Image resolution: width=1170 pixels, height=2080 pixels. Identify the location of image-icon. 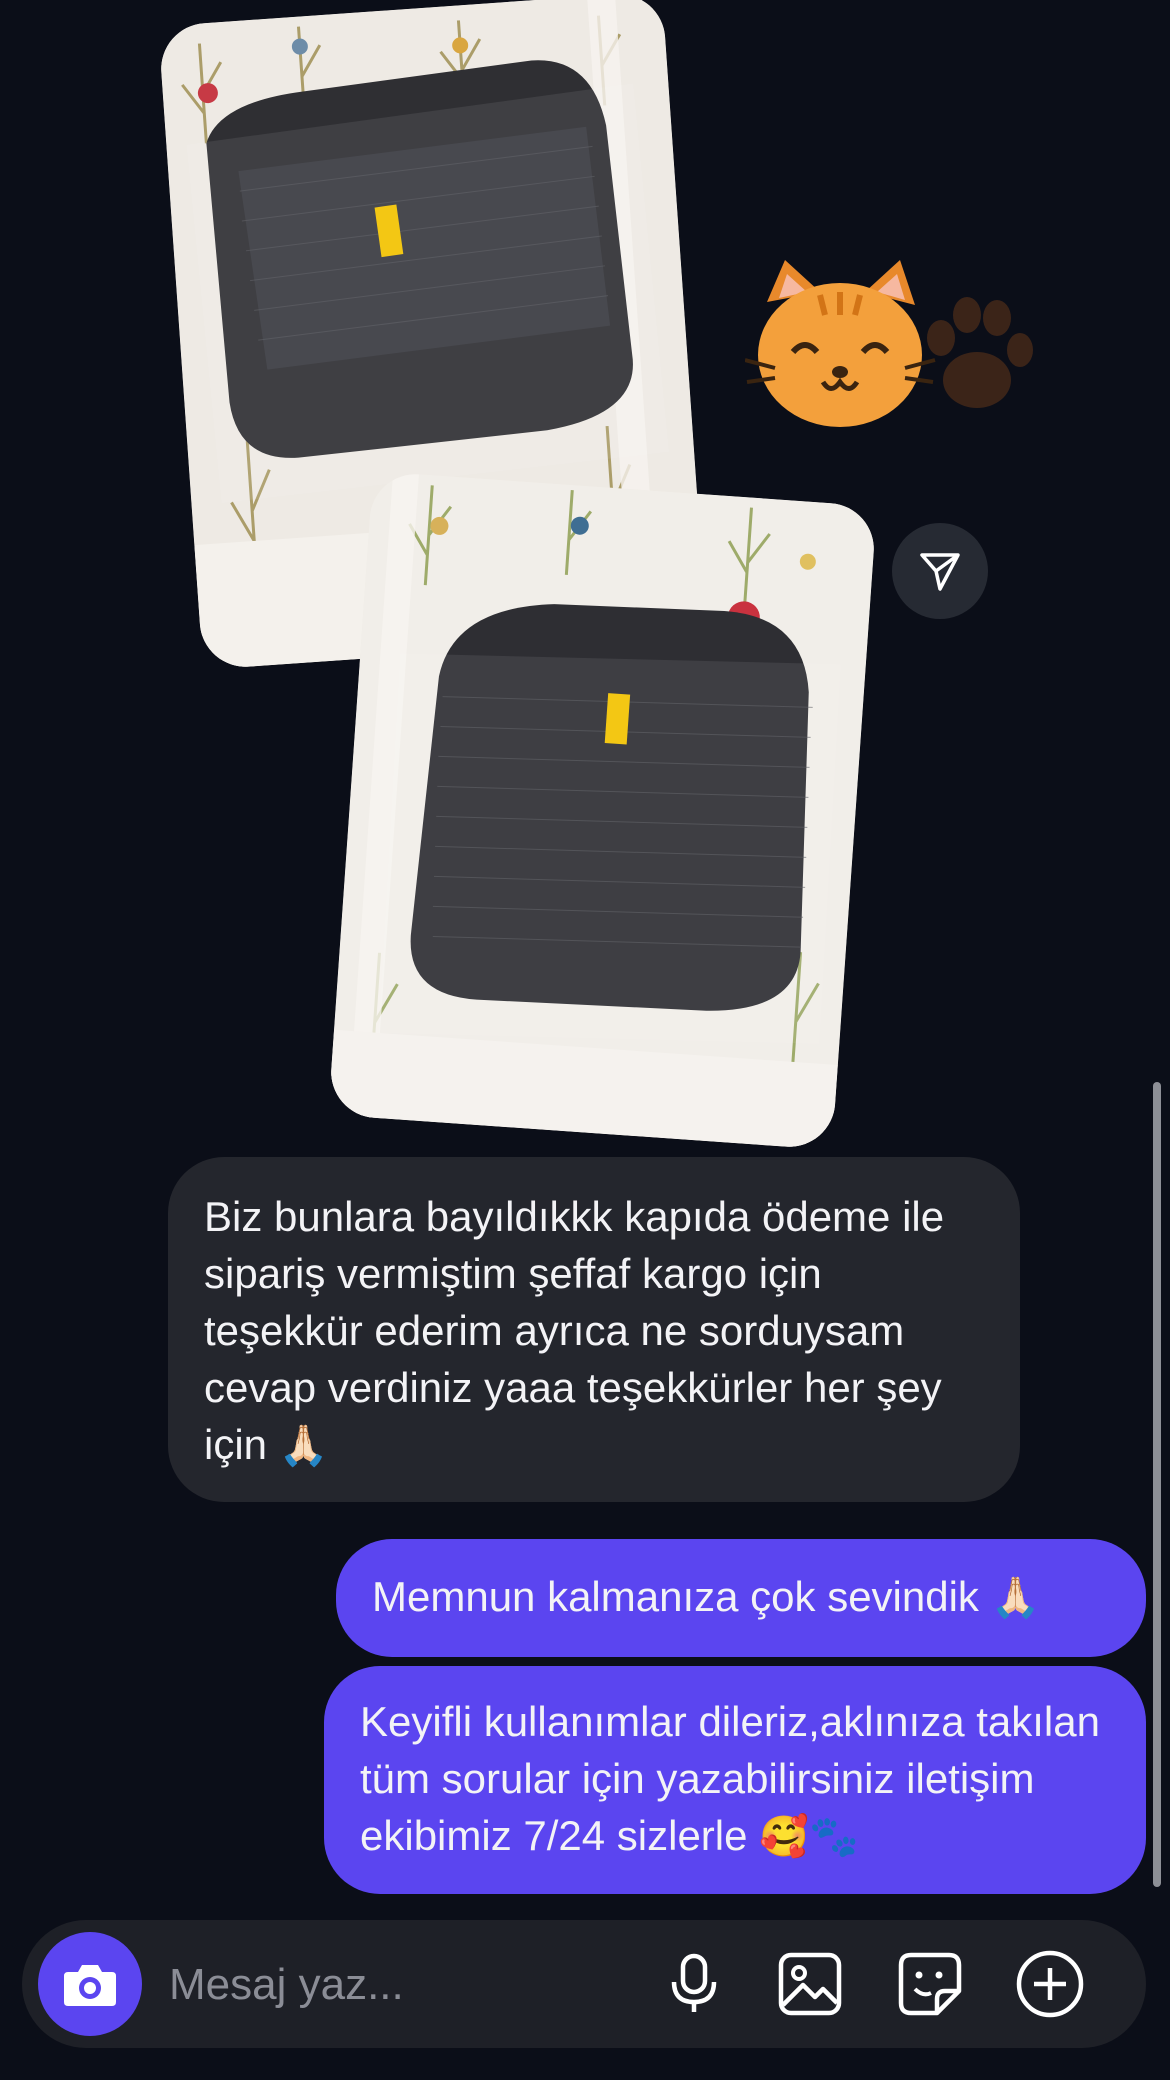
(810, 1984).